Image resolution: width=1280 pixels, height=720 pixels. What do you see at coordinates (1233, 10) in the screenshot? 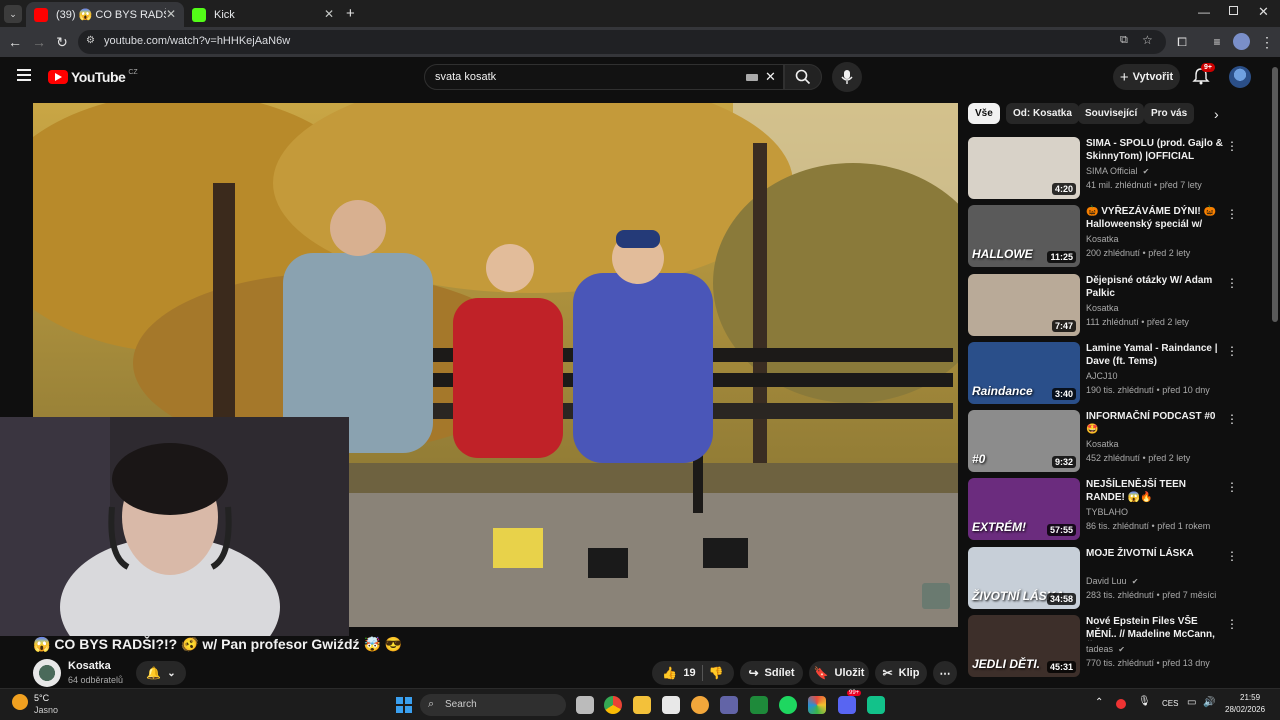
I see `maximize-button` at bounding box center [1233, 10].